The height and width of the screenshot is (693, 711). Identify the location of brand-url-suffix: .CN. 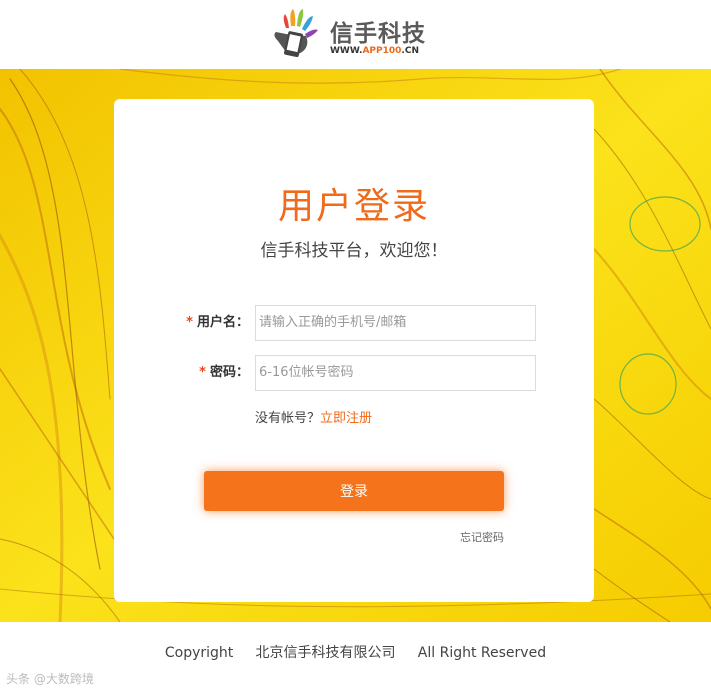
(410, 51).